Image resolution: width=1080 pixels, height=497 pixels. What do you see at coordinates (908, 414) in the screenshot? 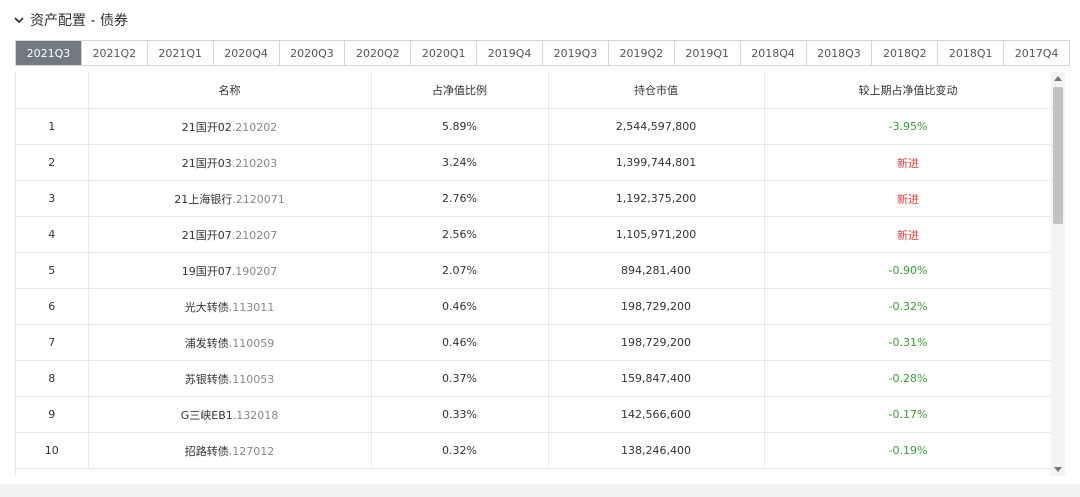
I see `row-change: -0.17%` at bounding box center [908, 414].